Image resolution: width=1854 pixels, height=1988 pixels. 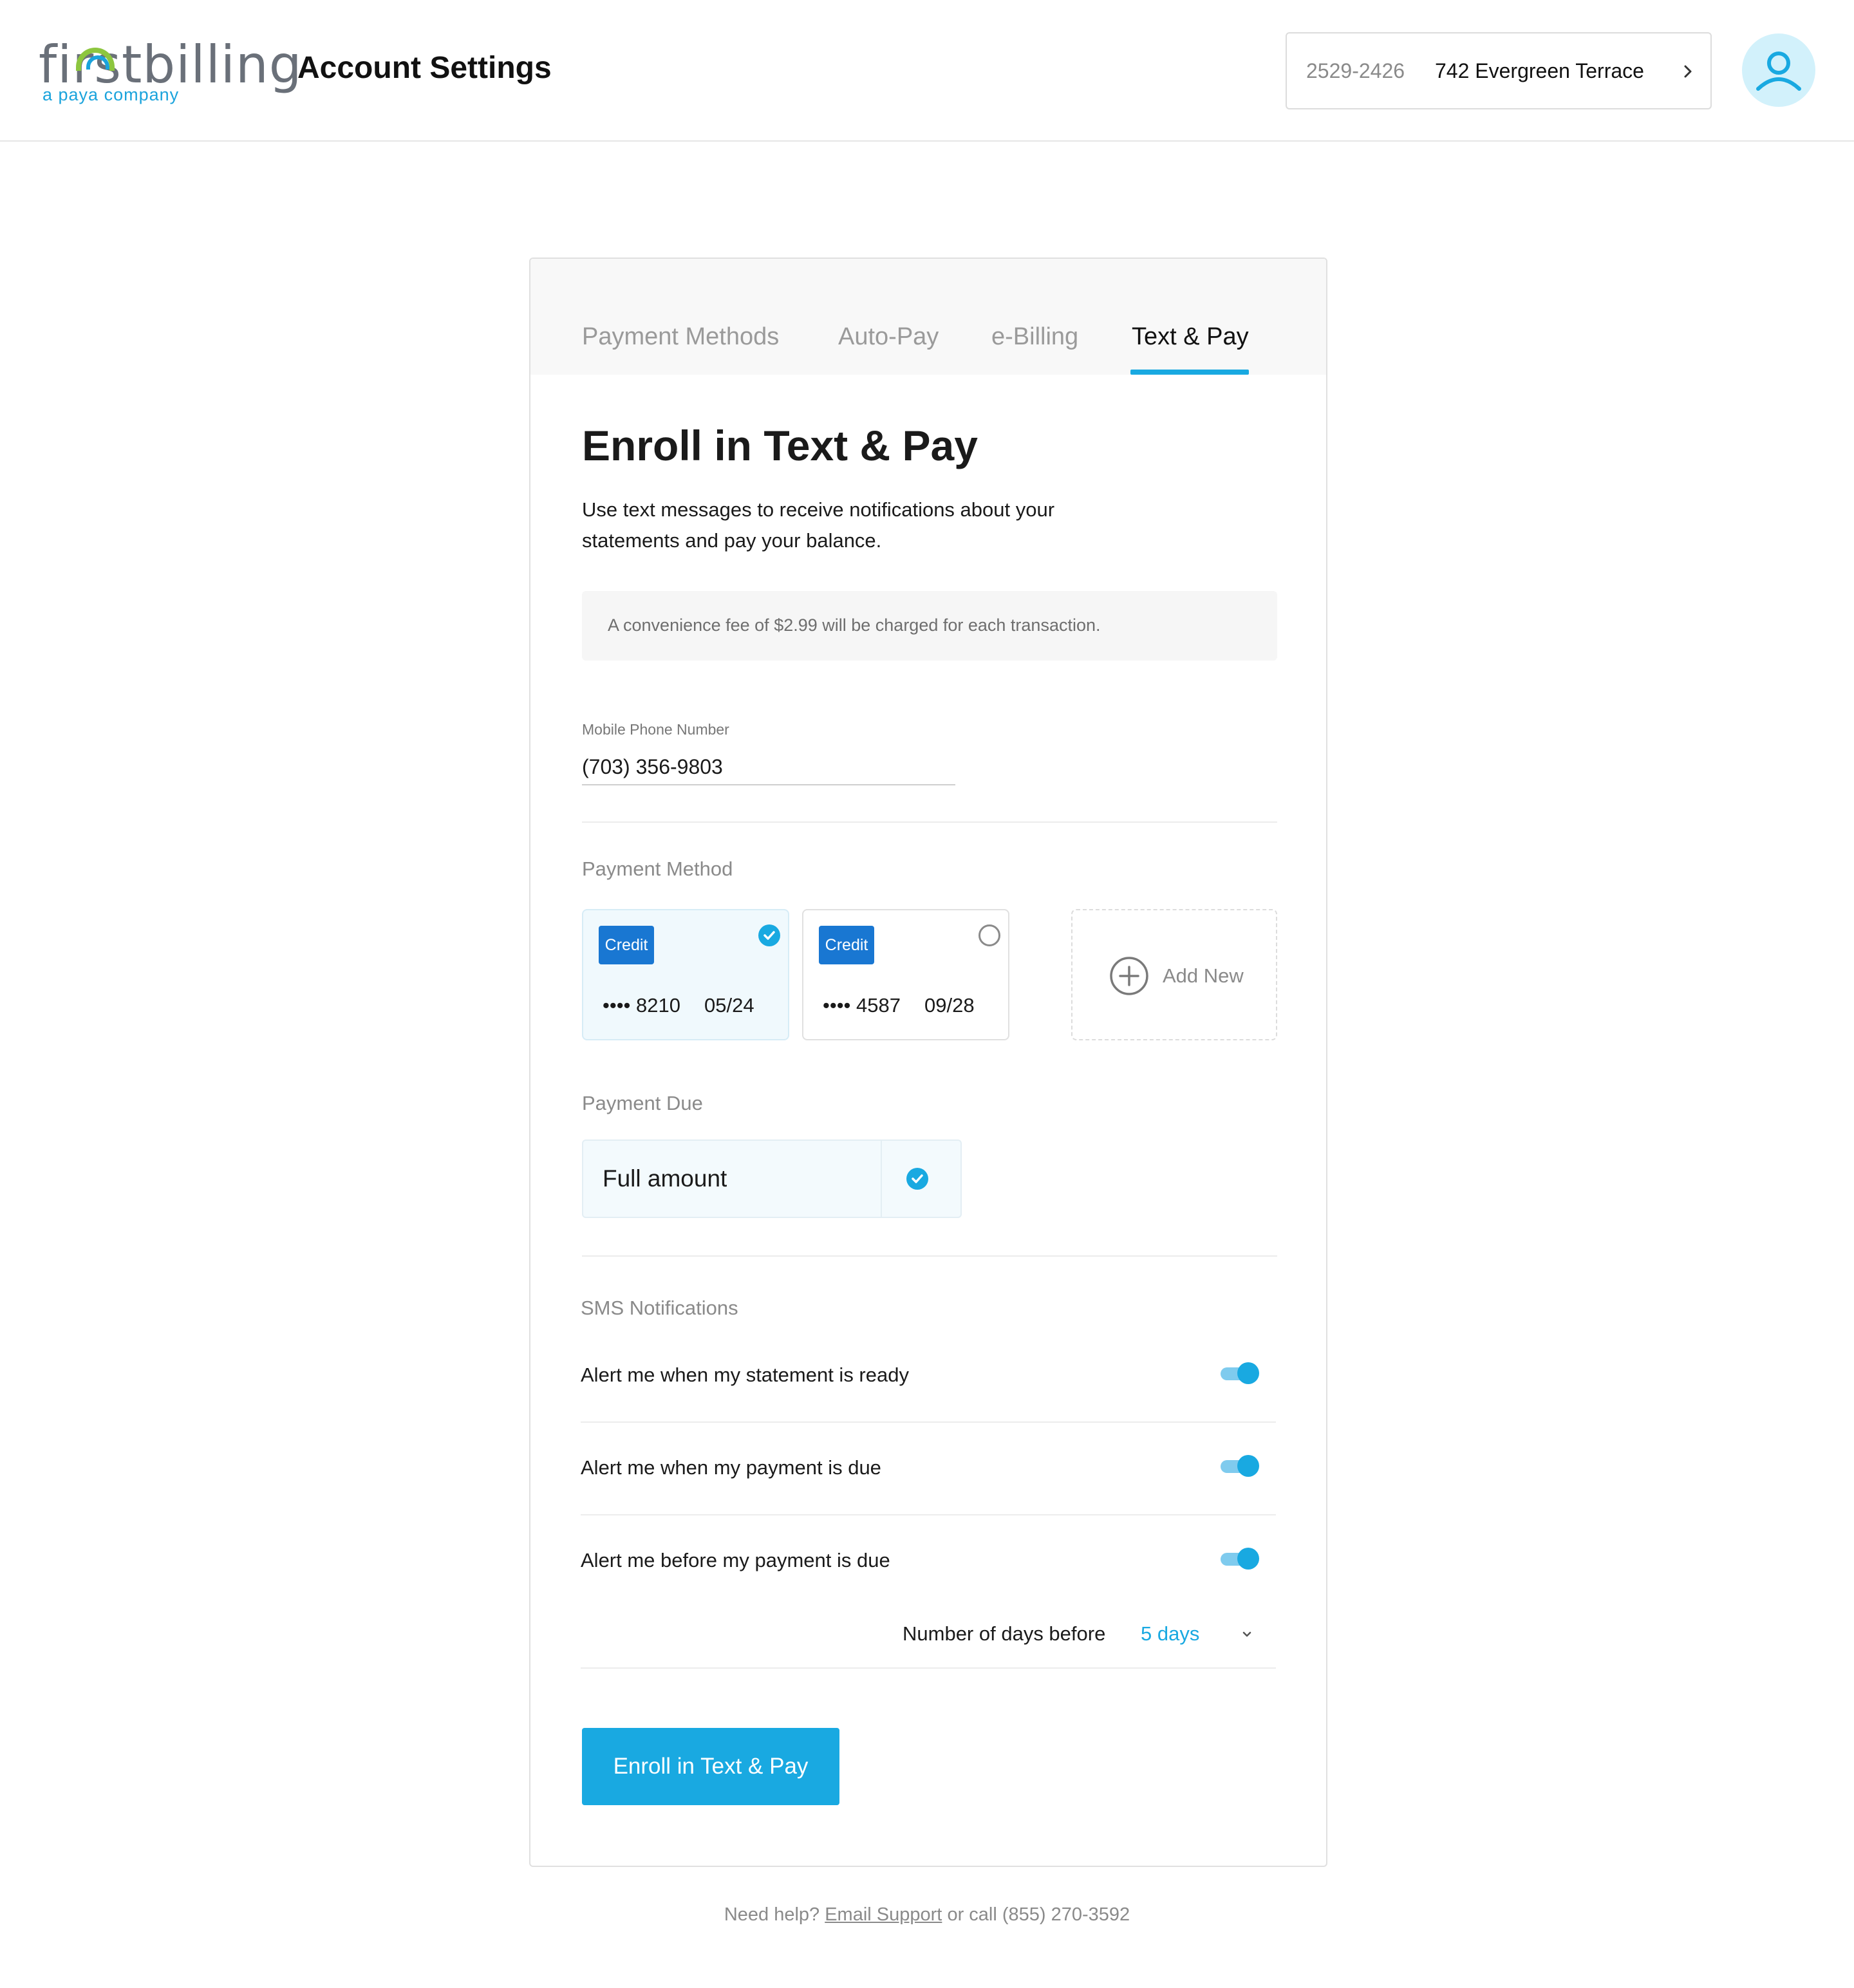 I want to click on tab-e-billing: e-Billing, so click(x=1035, y=337).